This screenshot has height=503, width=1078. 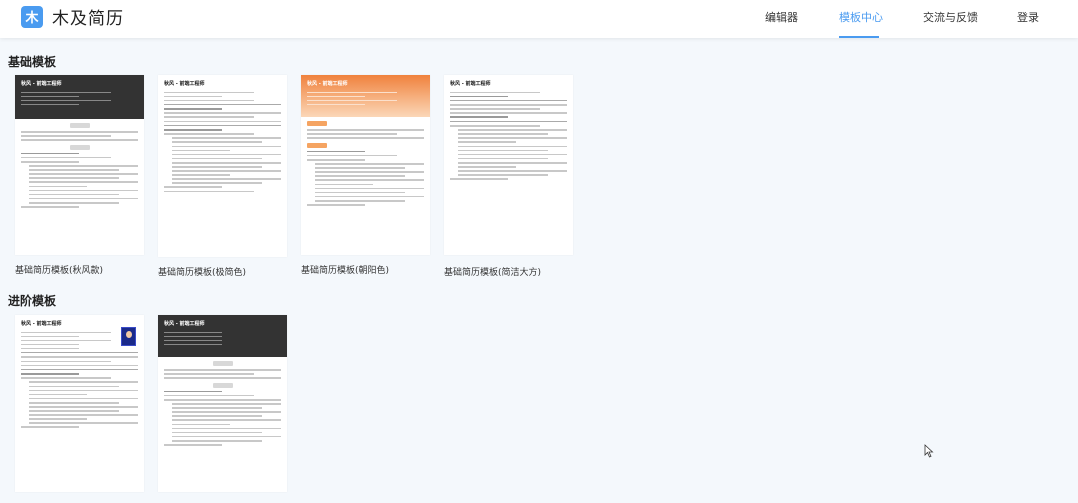 I want to click on nav-template-center: 模板中心, so click(x=861, y=17).